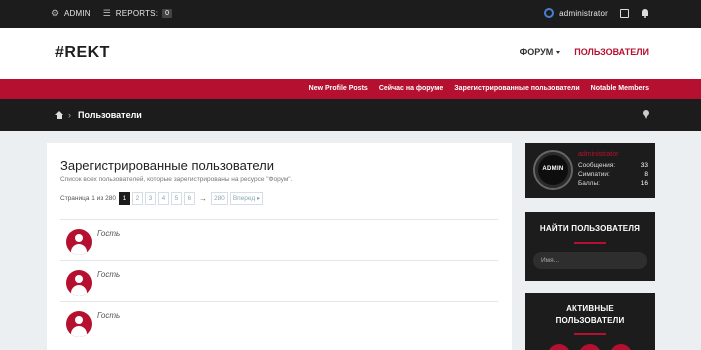  What do you see at coordinates (77, 13) in the screenshot?
I see `admin-label: ADMIN` at bounding box center [77, 13].